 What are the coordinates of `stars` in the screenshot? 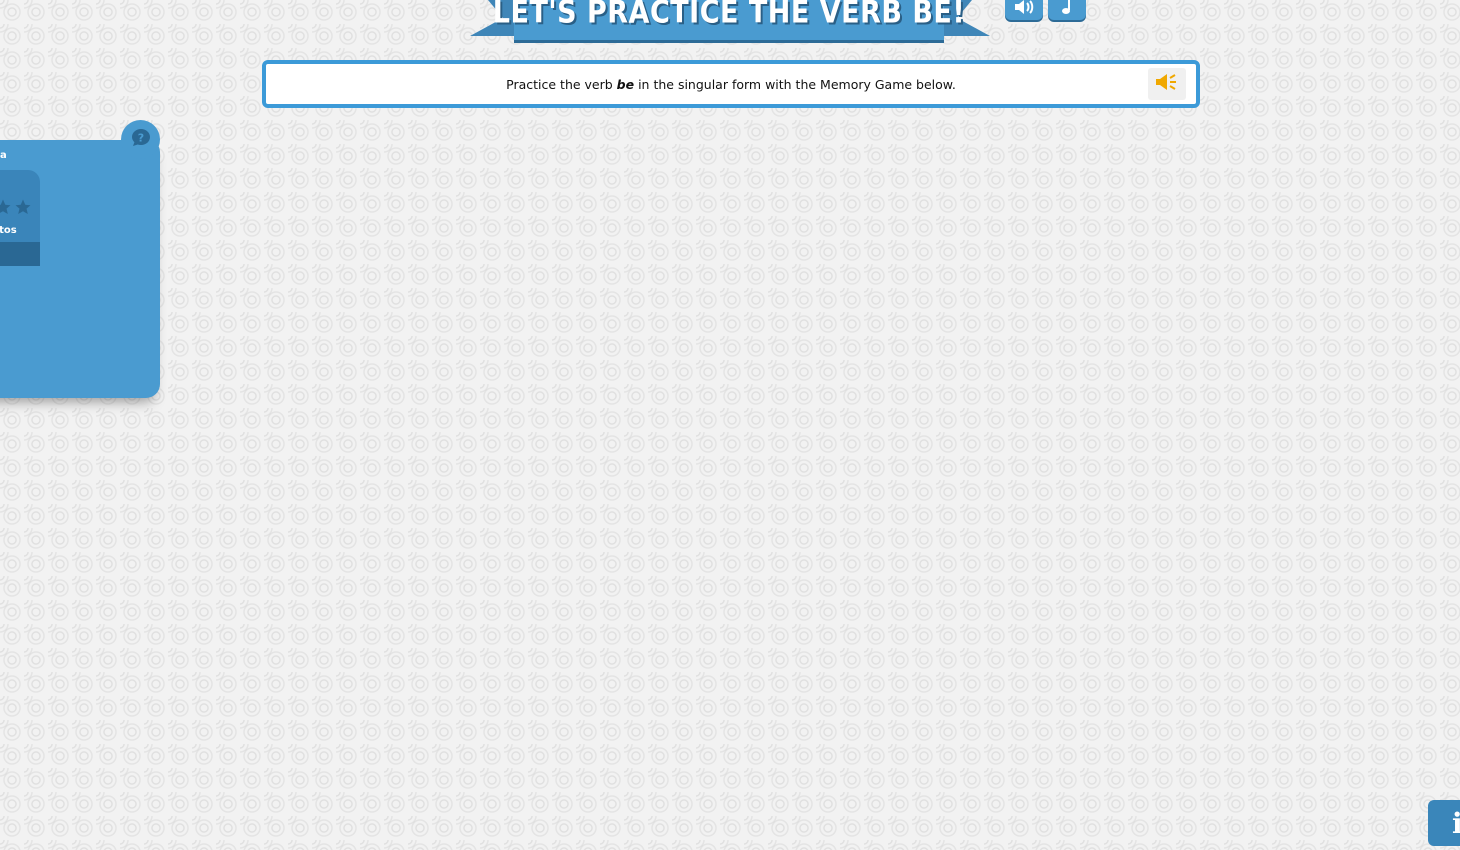 It's located at (16, 209).